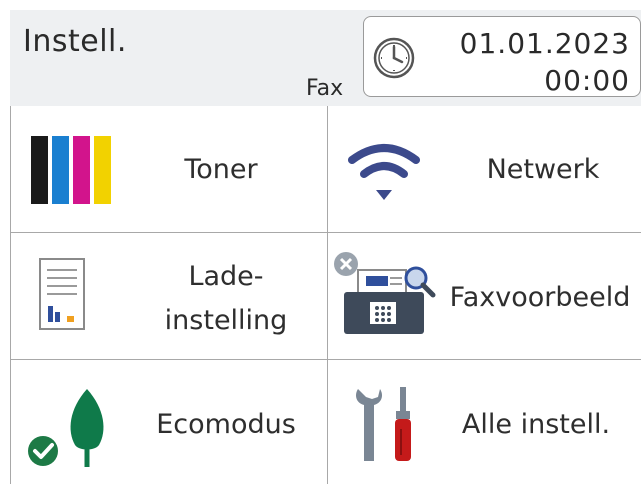  What do you see at coordinates (169, 169) in the screenshot?
I see `toner-button: Toner` at bounding box center [169, 169].